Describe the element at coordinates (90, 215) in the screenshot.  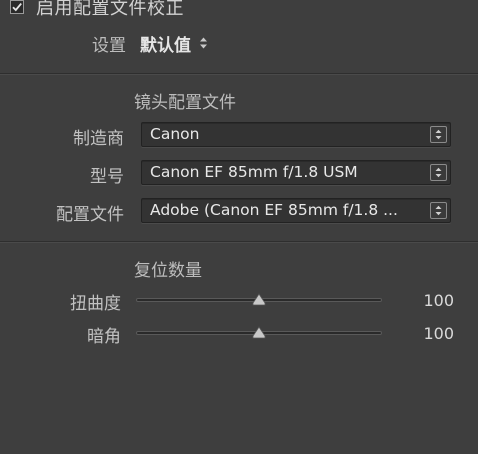
I see `profile-label: 配置文件` at that location.